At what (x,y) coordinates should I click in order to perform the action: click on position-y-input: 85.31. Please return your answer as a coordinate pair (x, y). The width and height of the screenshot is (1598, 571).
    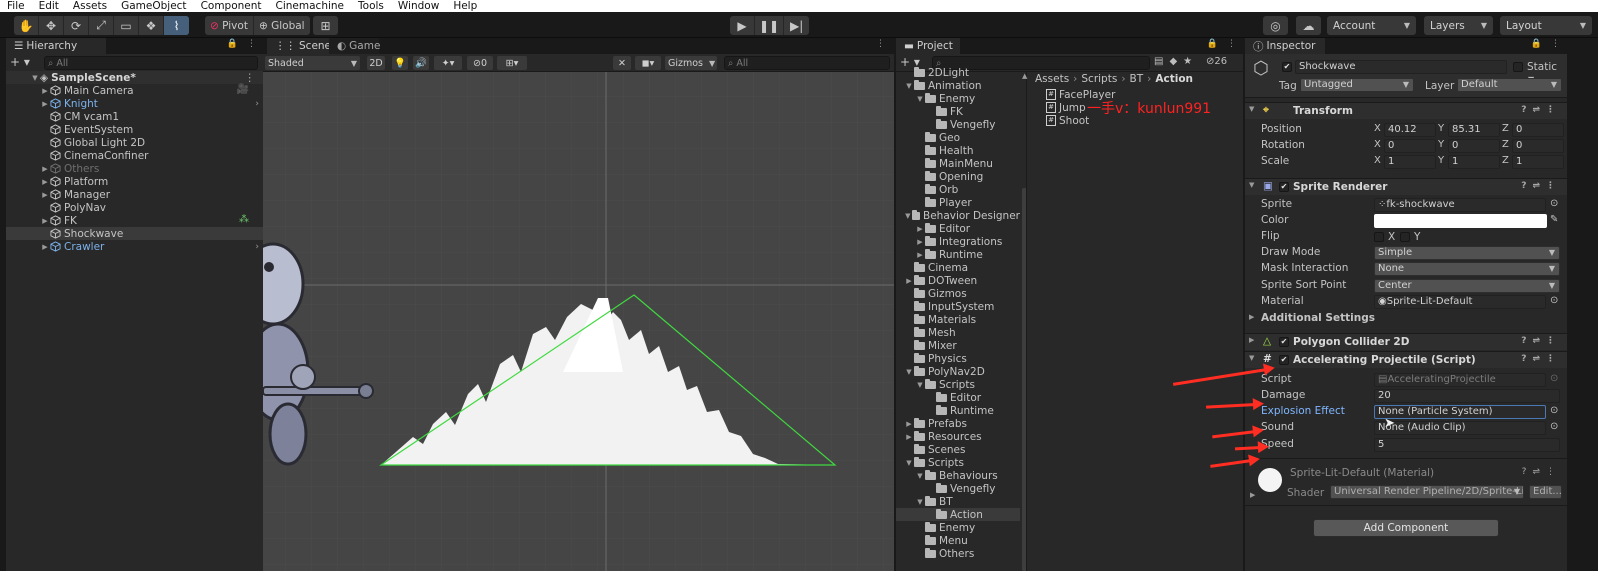
    Looking at the image, I should click on (1474, 130).